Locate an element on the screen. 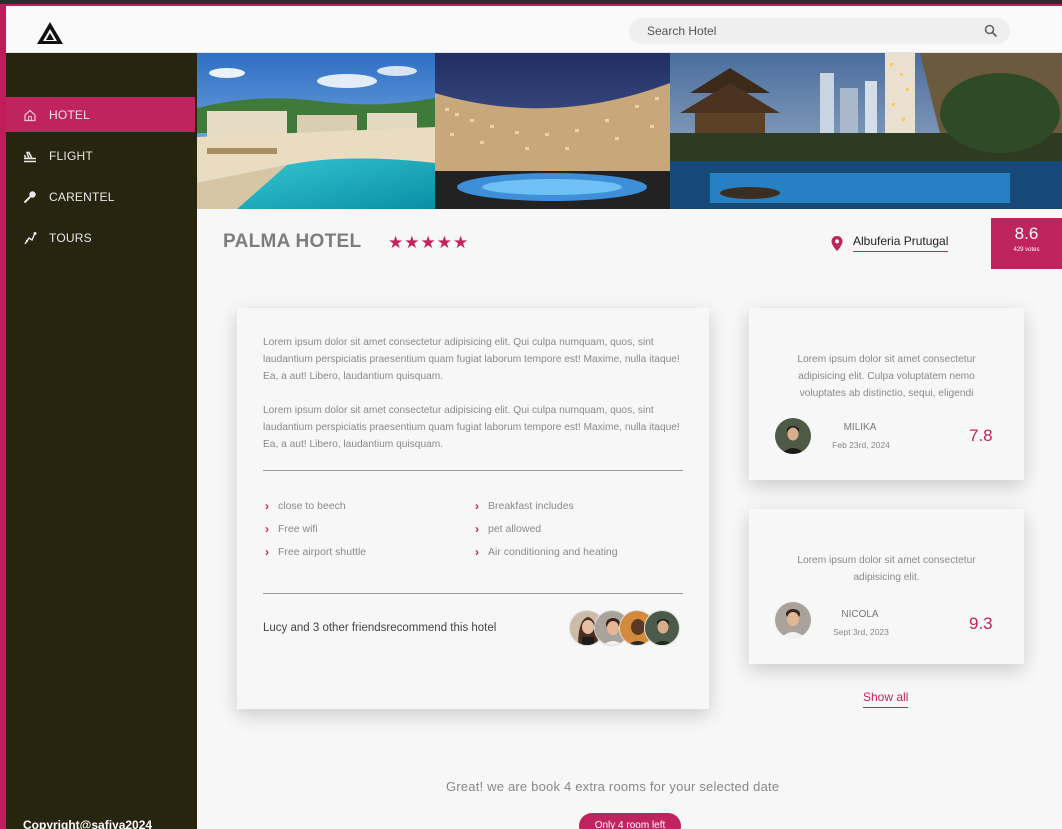 Image resolution: width=1062 pixels, height=829 pixels. sidebar-item-label: HOTEL is located at coordinates (70, 114).